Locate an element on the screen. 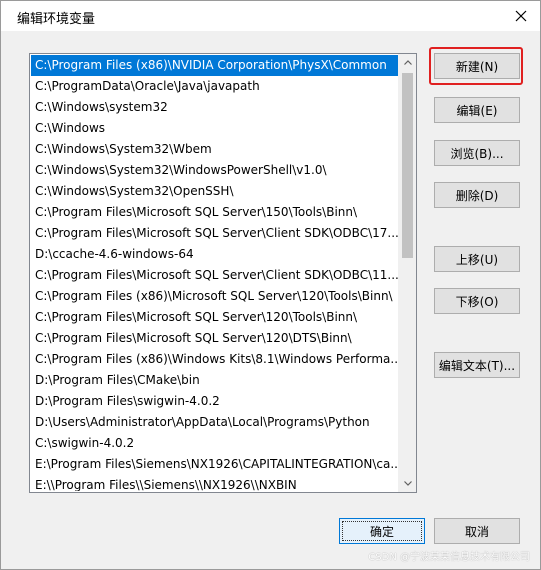 This screenshot has height=570, width=541. path-list-item: C:\Windows\System32\OpenSSH\ is located at coordinates (216, 191).